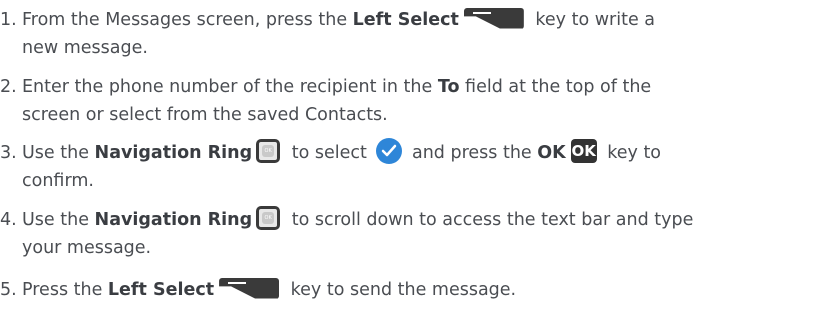  I want to click on step-text: key to, so click(631, 153).